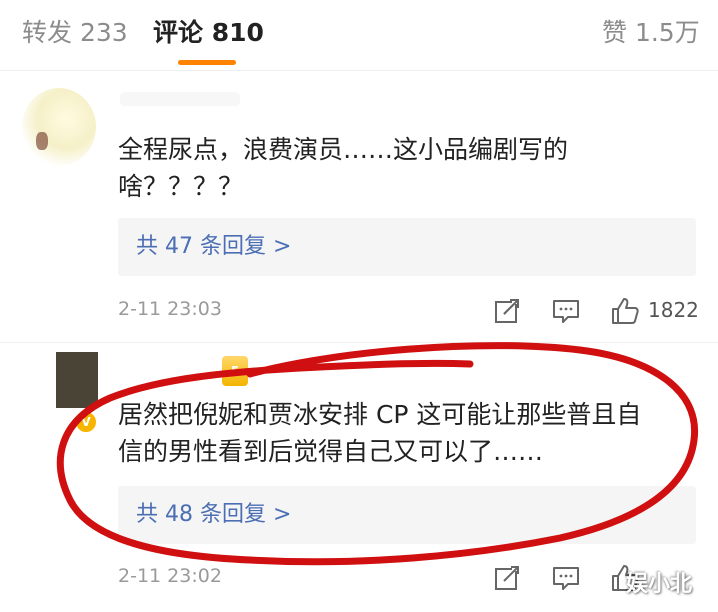 The image size is (718, 612). What do you see at coordinates (380, 414) in the screenshot?
I see `comment-text-line: 居然把倪妮和贾冰安排 CP 这可能让那些普且自` at bounding box center [380, 414].